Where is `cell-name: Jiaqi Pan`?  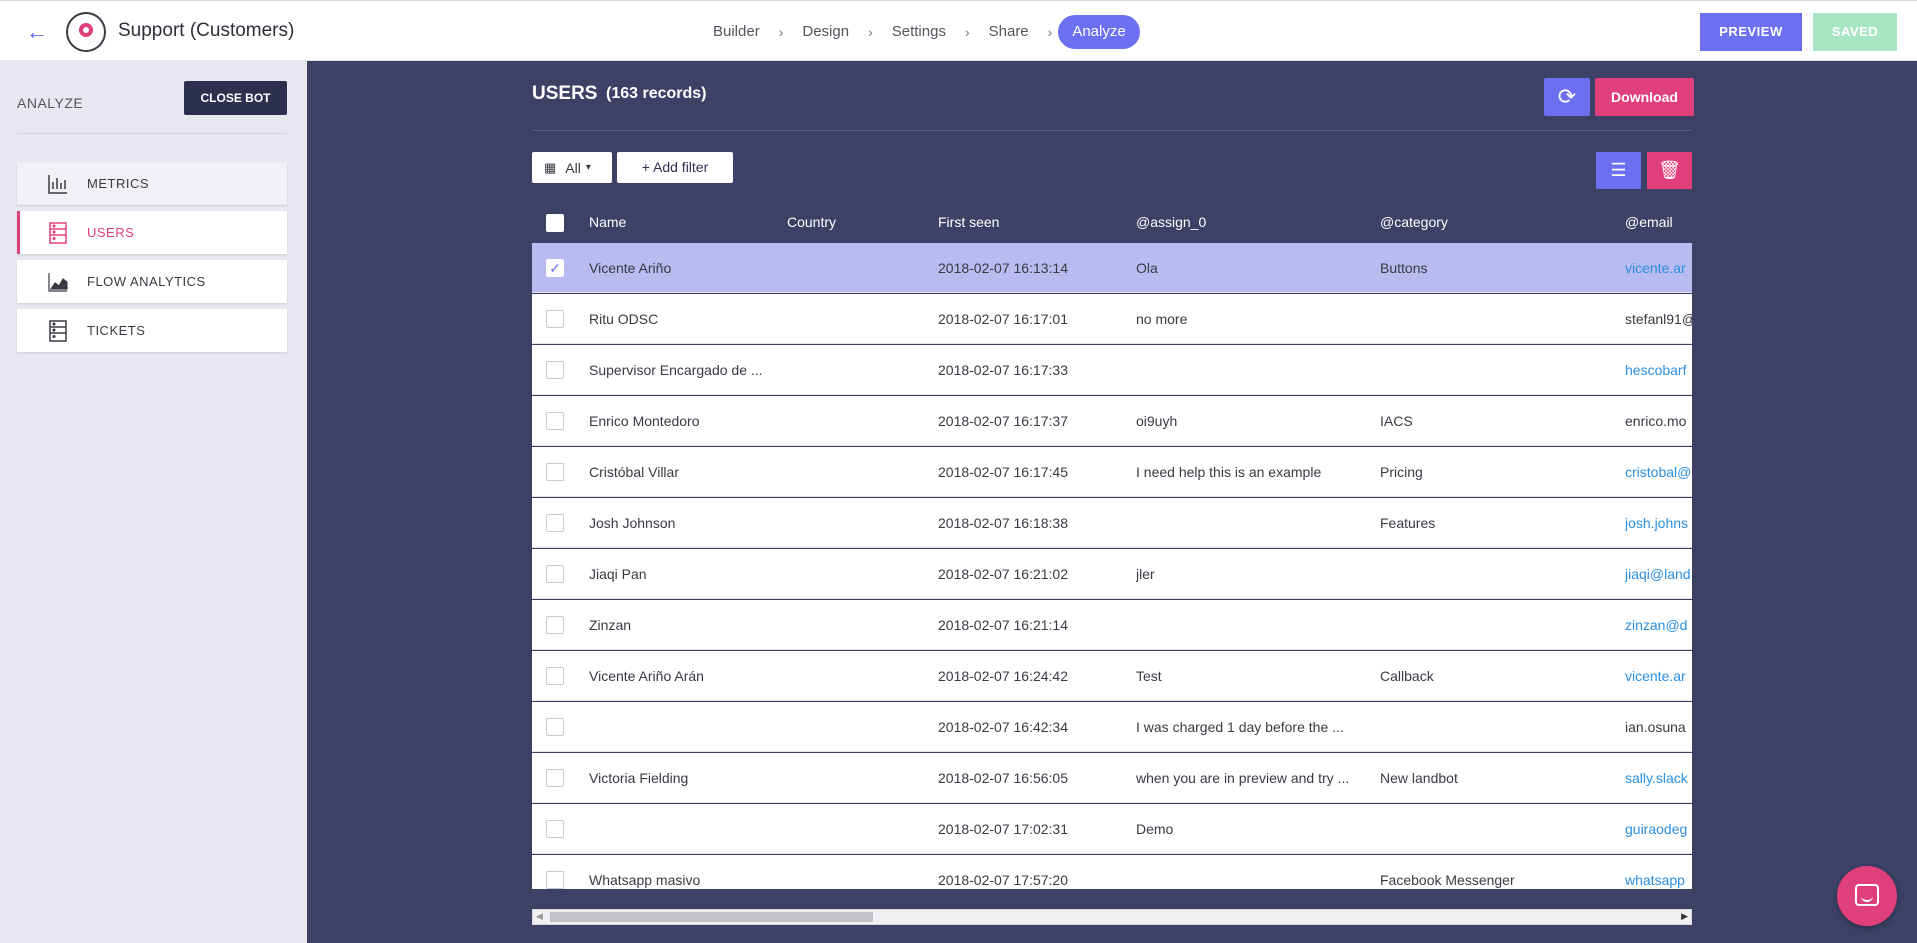
cell-name: Jiaqi Pan is located at coordinates (618, 574).